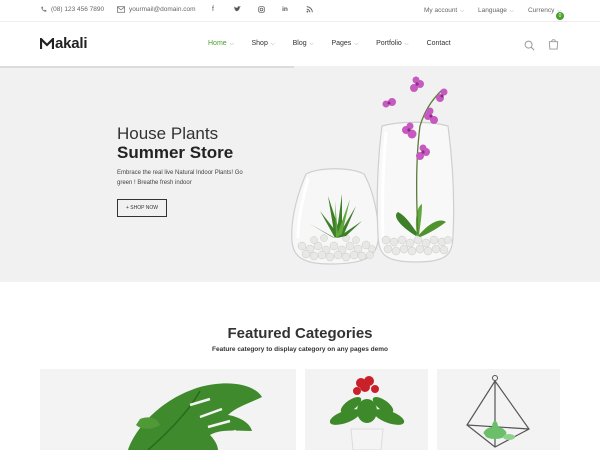 The image size is (600, 450). I want to click on nav-shop-label: Shop, so click(259, 43).